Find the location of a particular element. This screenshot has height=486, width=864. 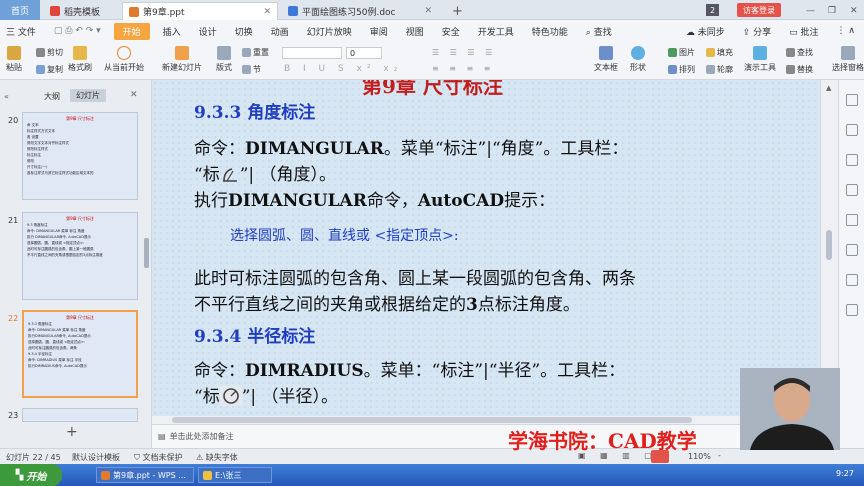

paragraph-buttons: ☰ ☰ ☰ ☰ is located at coordinates (464, 52).